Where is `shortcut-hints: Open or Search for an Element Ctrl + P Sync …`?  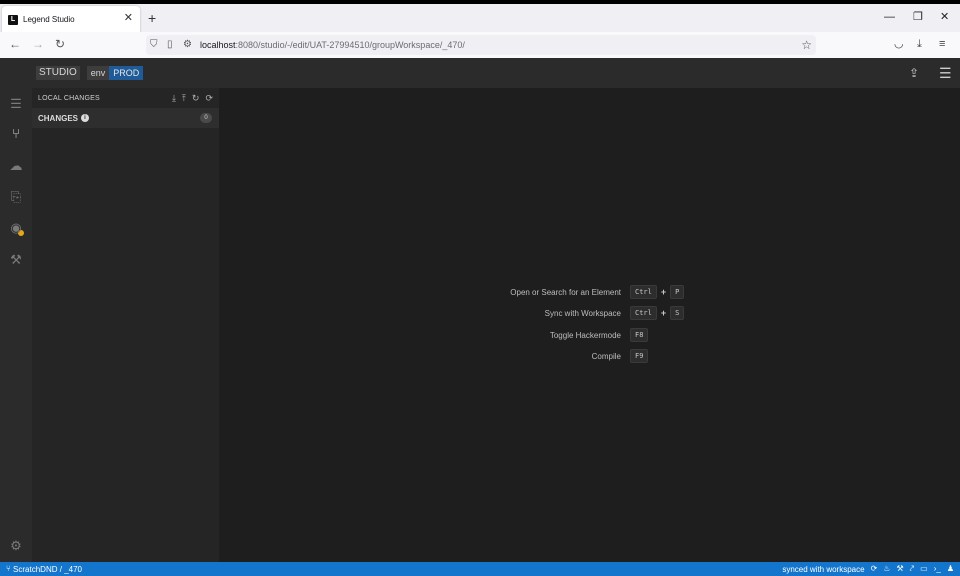 shortcut-hints: Open or Search for an Element Ctrl + P Sync … is located at coordinates (589, 326).